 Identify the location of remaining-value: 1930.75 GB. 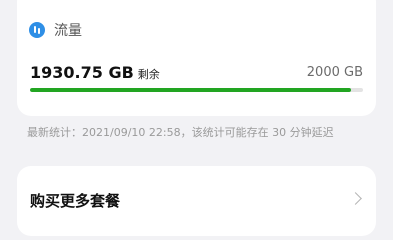
(82, 72).